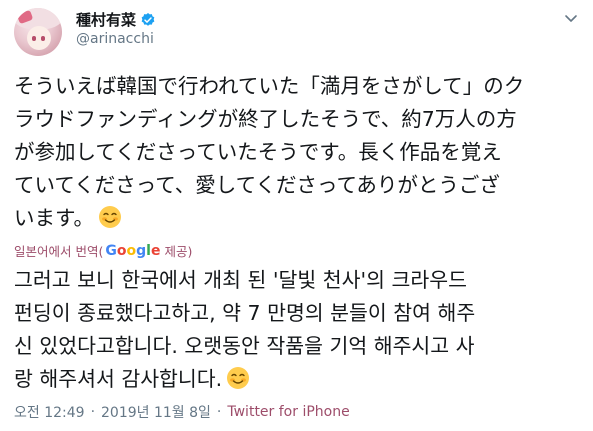  What do you see at coordinates (571, 18) in the screenshot?
I see `chevron-down-icon` at bounding box center [571, 18].